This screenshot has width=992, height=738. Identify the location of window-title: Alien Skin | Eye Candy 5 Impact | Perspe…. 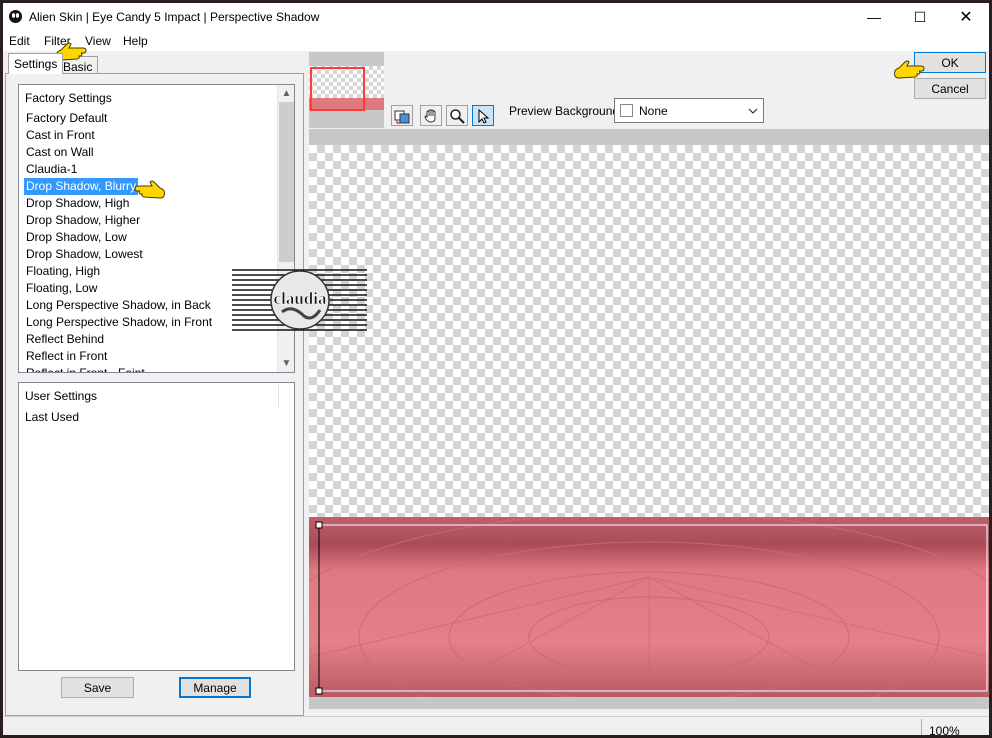
(174, 17).